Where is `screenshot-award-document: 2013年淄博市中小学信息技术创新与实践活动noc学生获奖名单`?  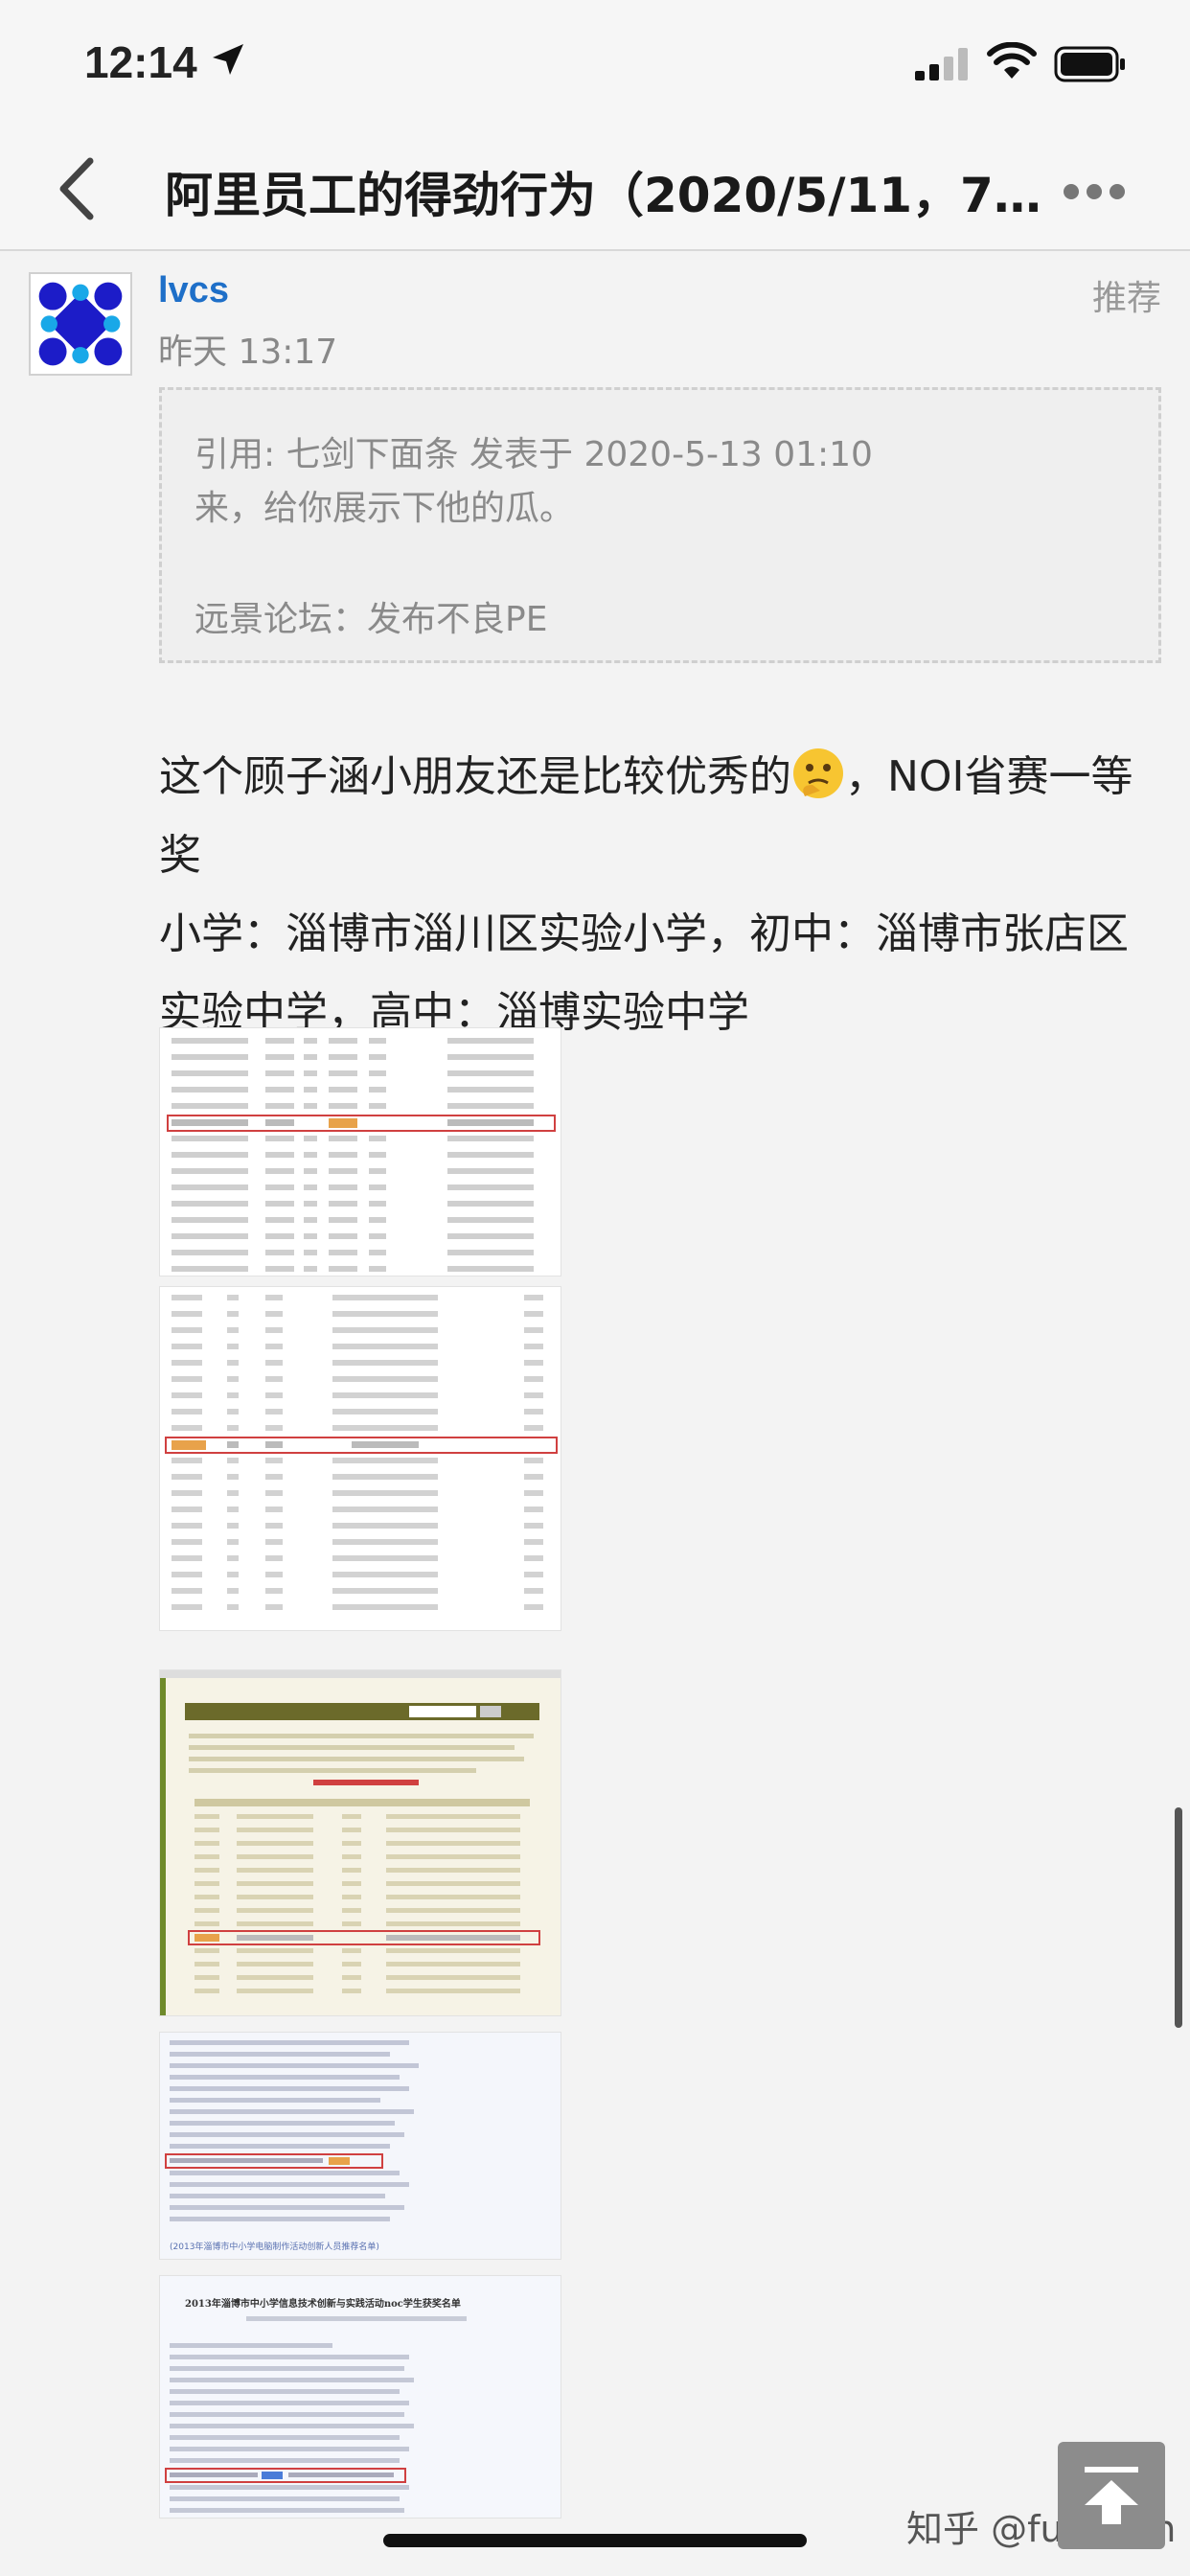
screenshot-award-document: 2013年淄博市中小学信息技术创新与实践活动noc学生获奖名单 is located at coordinates (360, 2396).